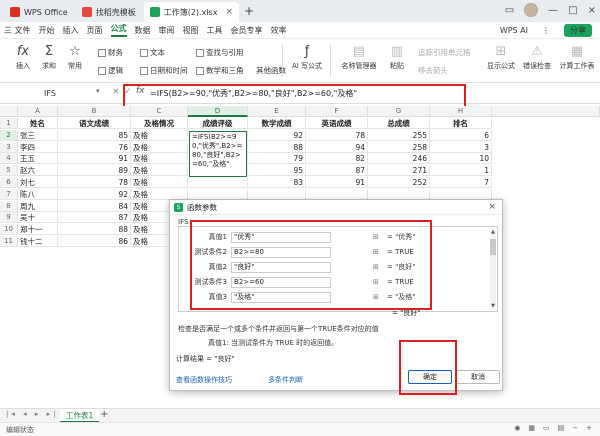  What do you see at coordinates (399, 123) in the screenshot?
I see `header-cell: 总成绩` at bounding box center [399, 123].